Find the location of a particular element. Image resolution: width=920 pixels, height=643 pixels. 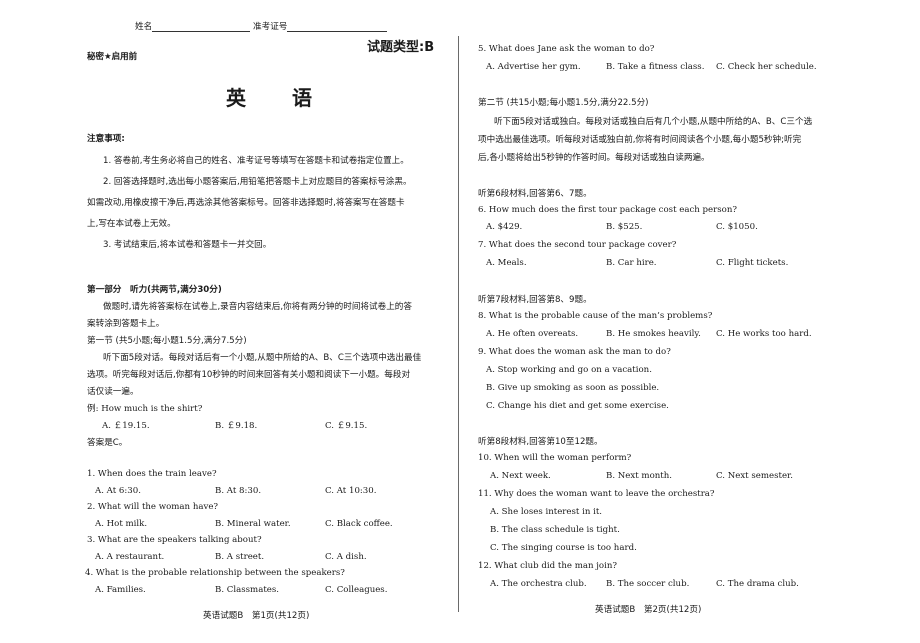

question-12-option-c: C. The drama club. is located at coordinates (757, 584).